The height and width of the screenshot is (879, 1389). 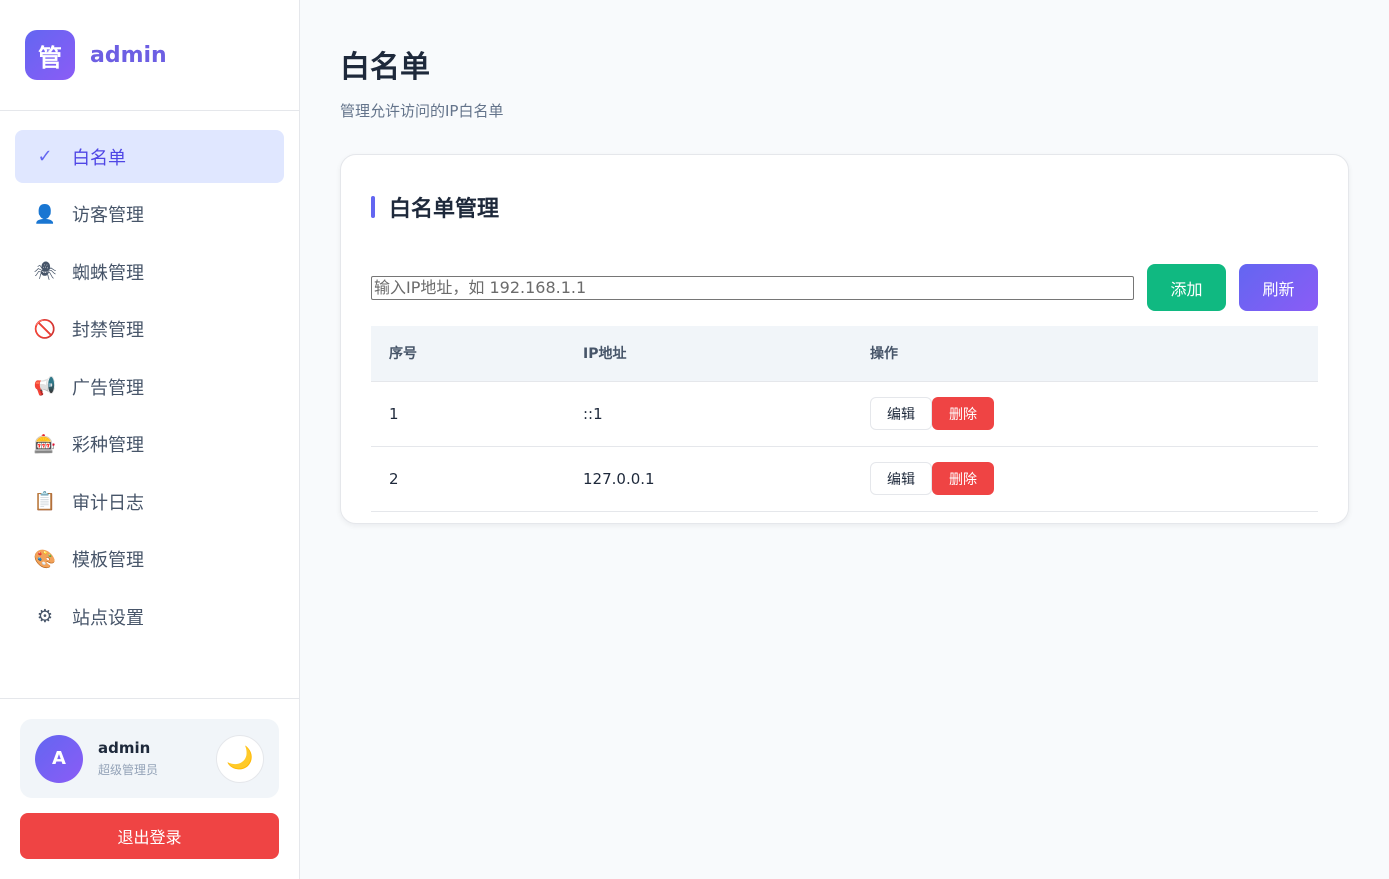 I want to click on sidebar-item-whitelist: ✓ 白名单, so click(x=149, y=156).